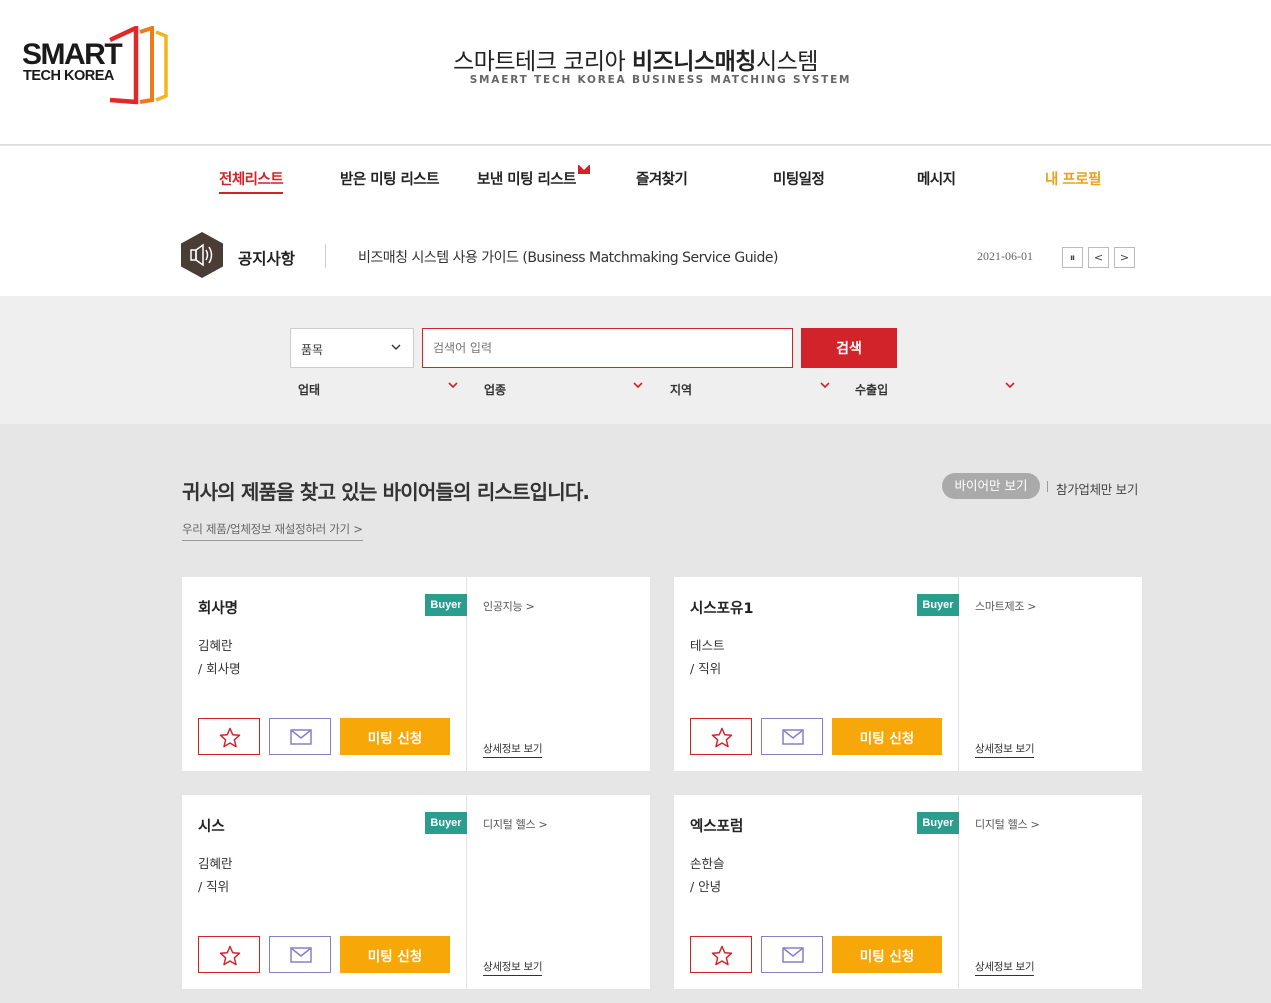  What do you see at coordinates (416, 892) in the screenshot?
I see `buyer-card: 시스 김혜란 / 직위 미팅 신청 Buyer 디지털 헬스 > 상세정보 보기` at bounding box center [416, 892].